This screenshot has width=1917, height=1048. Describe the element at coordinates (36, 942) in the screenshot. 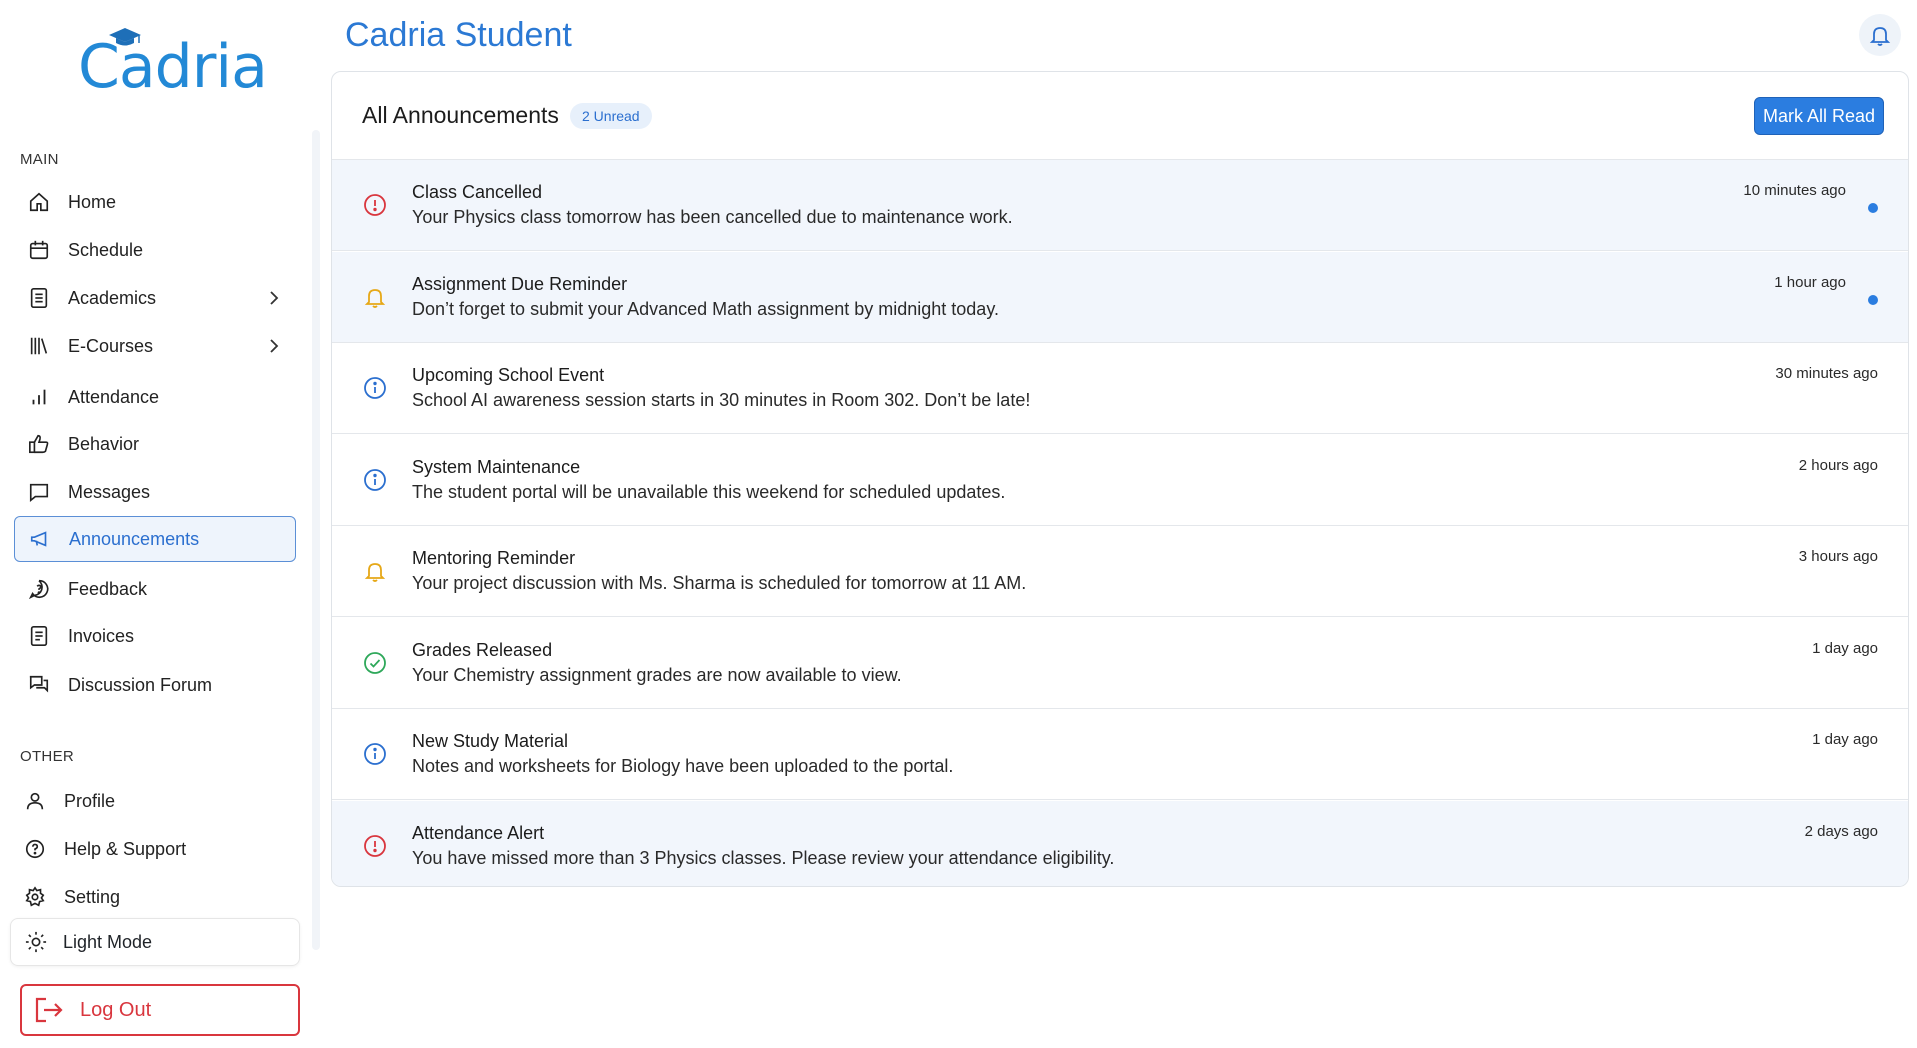

I see `sun-icon` at that location.